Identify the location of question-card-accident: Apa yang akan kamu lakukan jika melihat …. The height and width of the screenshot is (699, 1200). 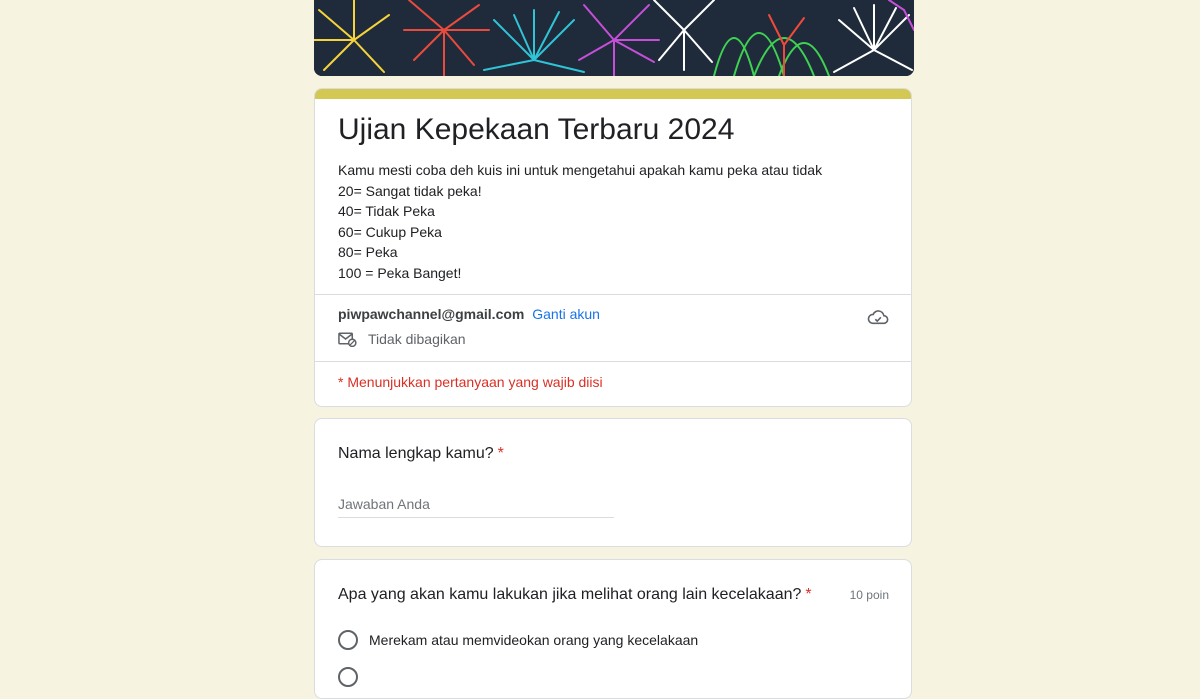
(613, 629).